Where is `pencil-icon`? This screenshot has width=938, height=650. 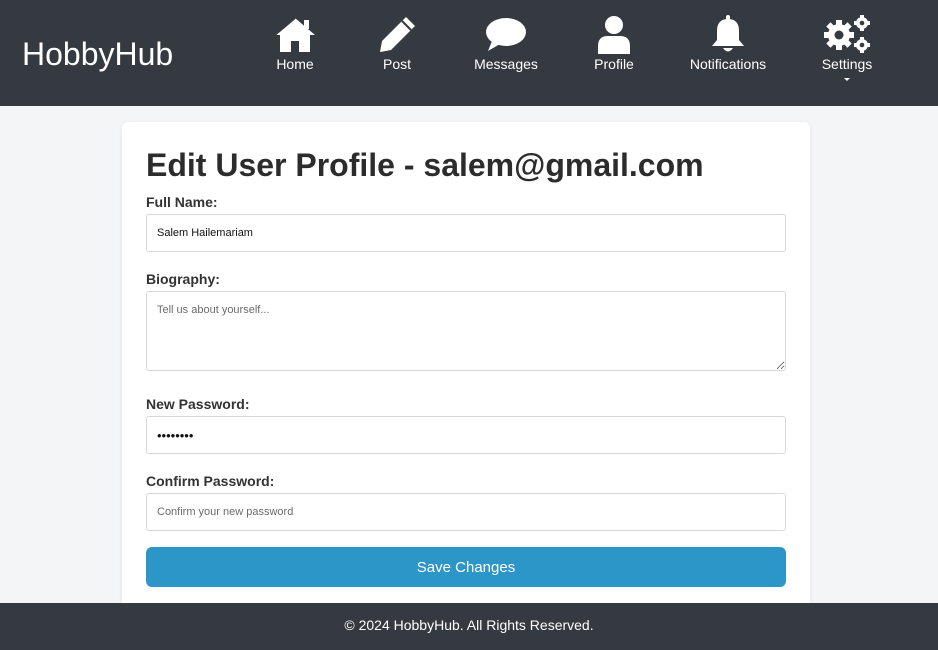
pencil-icon is located at coordinates (397, 34).